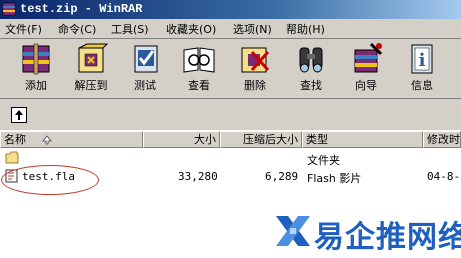 The width and height of the screenshot is (461, 258). I want to click on test-icon, so click(146, 59).